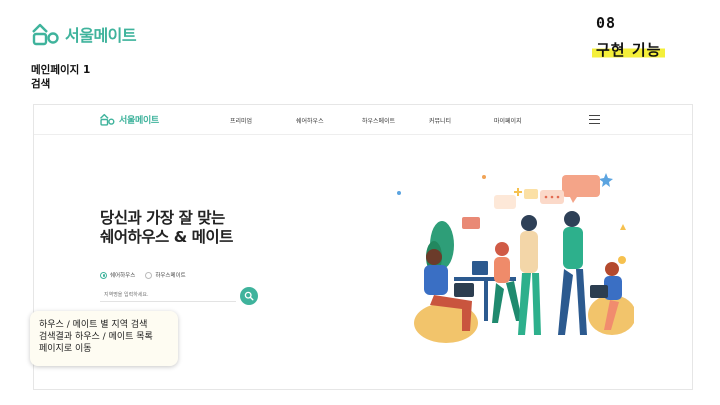 The width and height of the screenshot is (720, 405). Describe the element at coordinates (241, 120) in the screenshot. I see `nav-item-premium: 프리미엄` at that location.